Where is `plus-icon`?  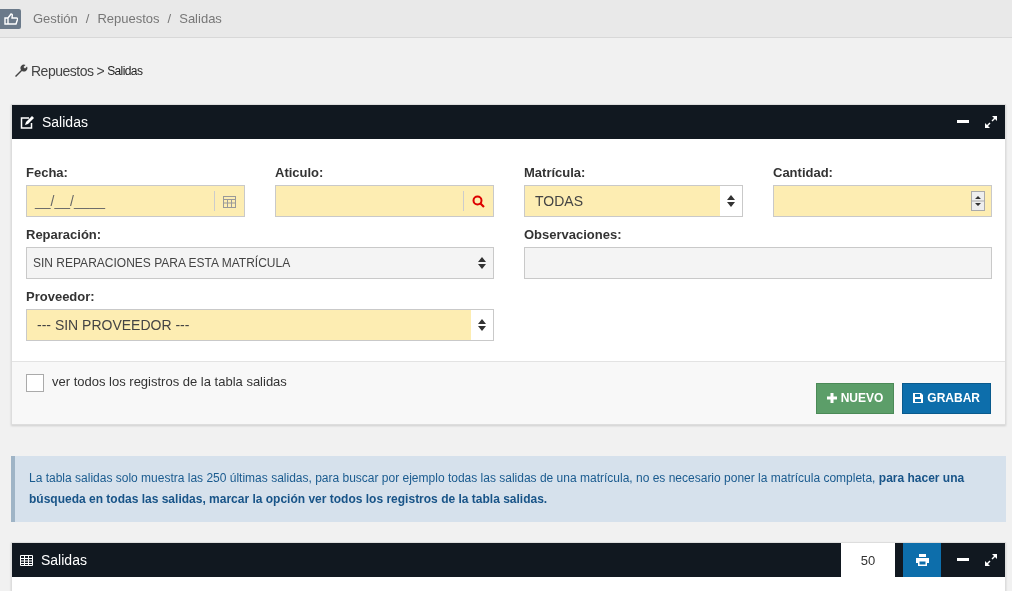
plus-icon is located at coordinates (831, 398).